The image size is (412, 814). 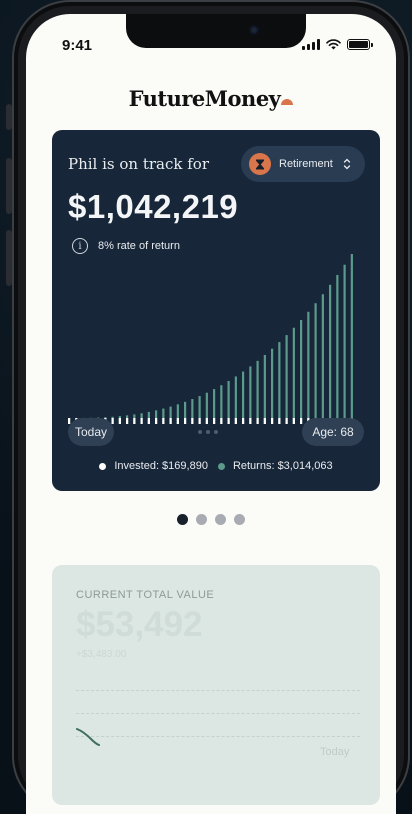 I want to click on value-today-label: Today, so click(x=335, y=752).